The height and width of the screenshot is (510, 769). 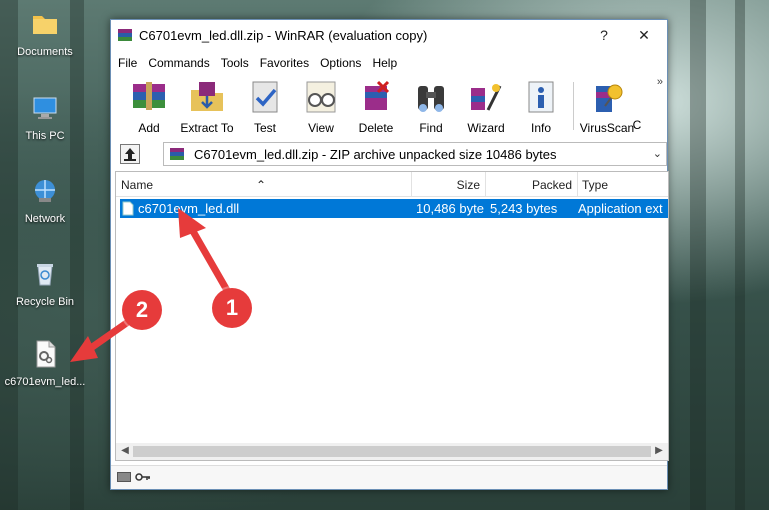 I want to click on annotation-badge-2: 2, so click(x=142, y=310).